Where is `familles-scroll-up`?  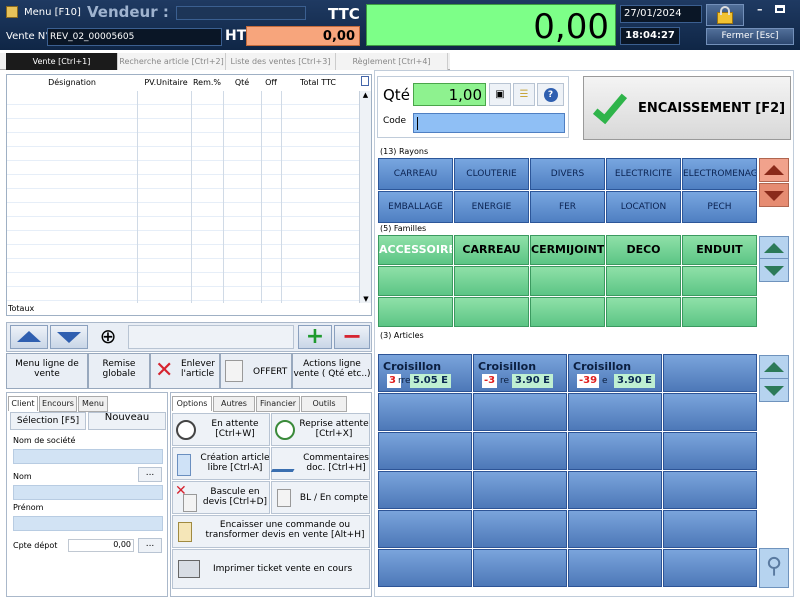 familles-scroll-up is located at coordinates (774, 248).